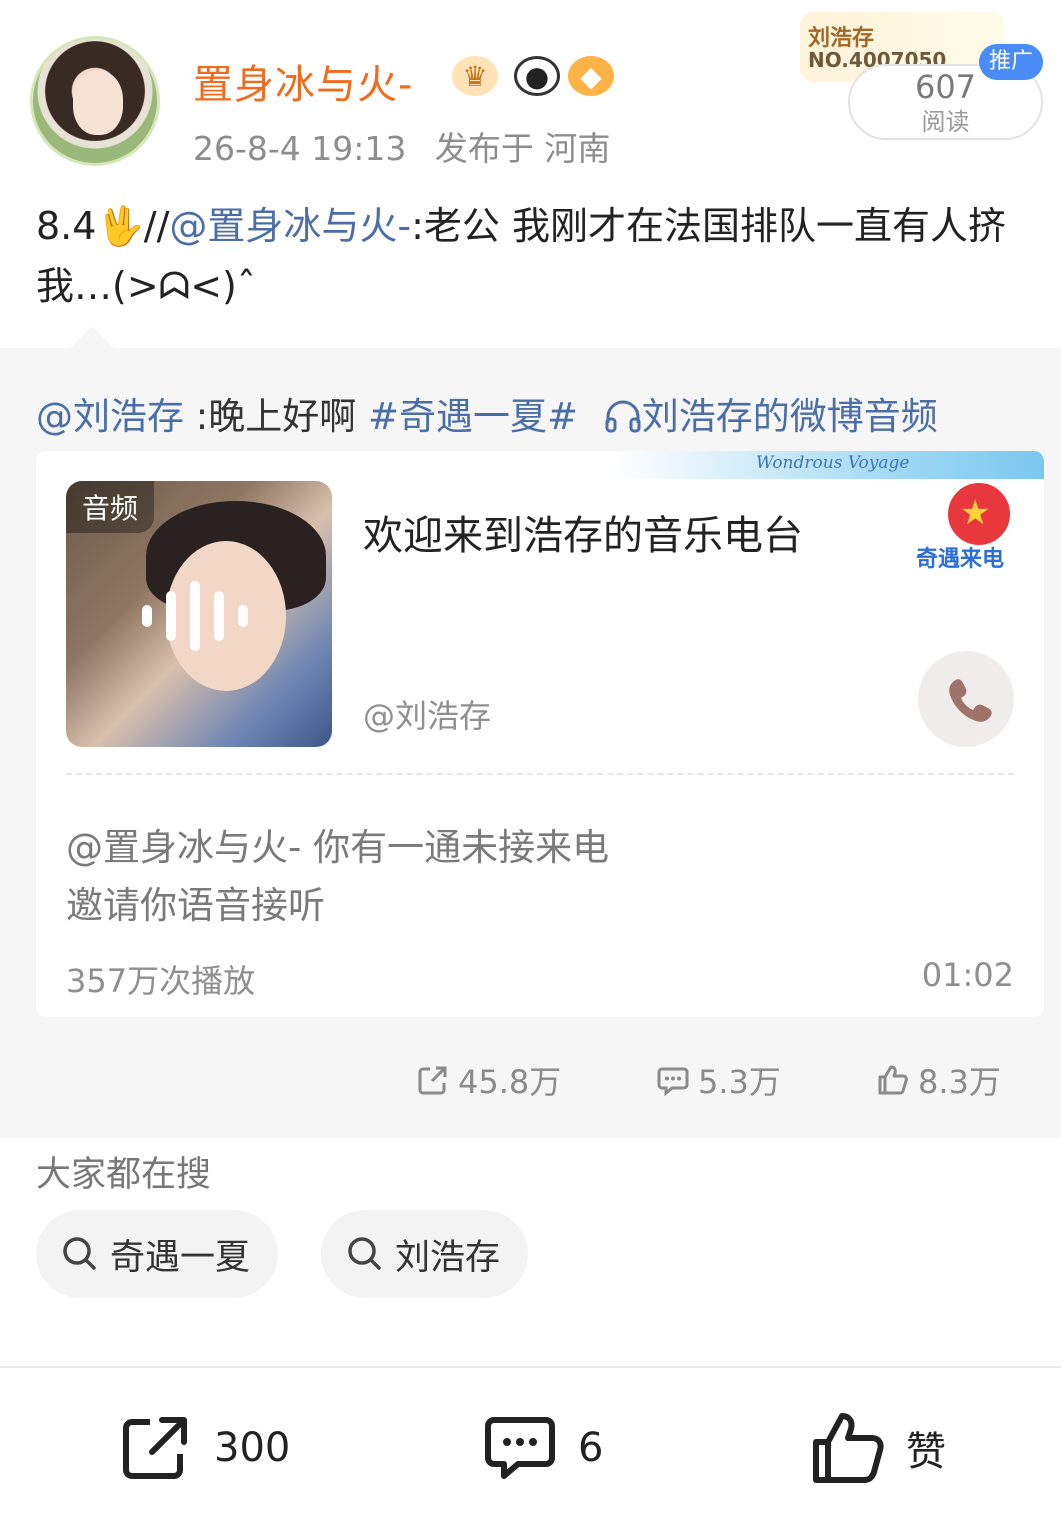 Image resolution: width=1061 pixels, height=1516 pixels. Describe the element at coordinates (303, 81) in the screenshot. I see `username: 置身冰与火-` at that location.